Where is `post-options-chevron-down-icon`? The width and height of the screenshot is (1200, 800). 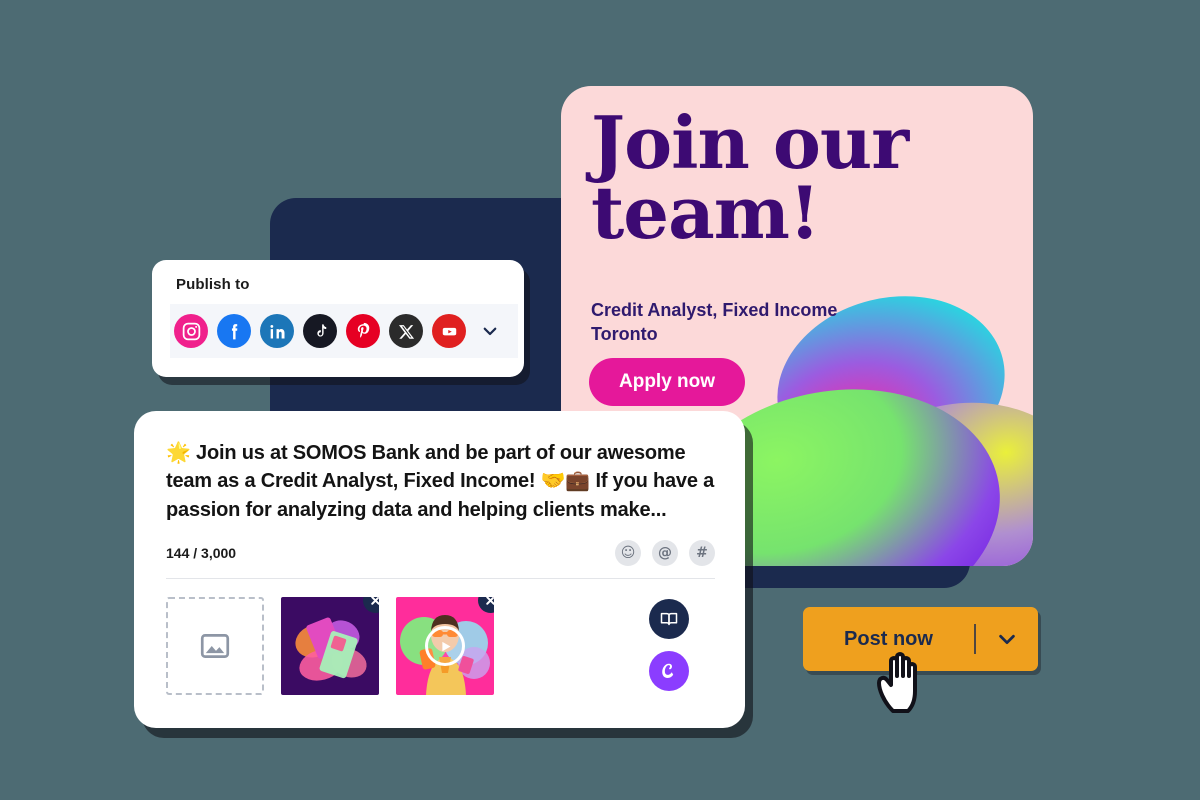
post-options-chevron-down-icon is located at coordinates (1007, 639).